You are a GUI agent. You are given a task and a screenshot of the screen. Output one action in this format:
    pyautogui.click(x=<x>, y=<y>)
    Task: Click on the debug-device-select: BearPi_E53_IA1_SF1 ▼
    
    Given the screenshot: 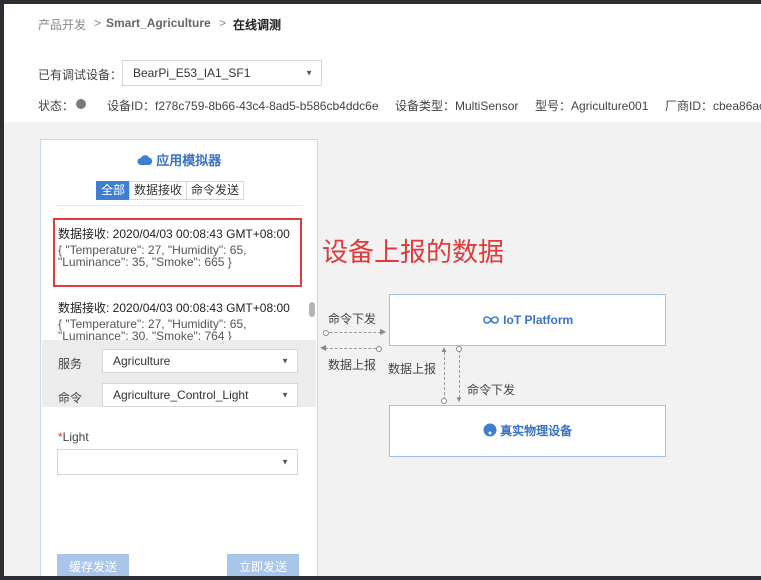 What is the action you would take?
    pyautogui.click(x=222, y=73)
    